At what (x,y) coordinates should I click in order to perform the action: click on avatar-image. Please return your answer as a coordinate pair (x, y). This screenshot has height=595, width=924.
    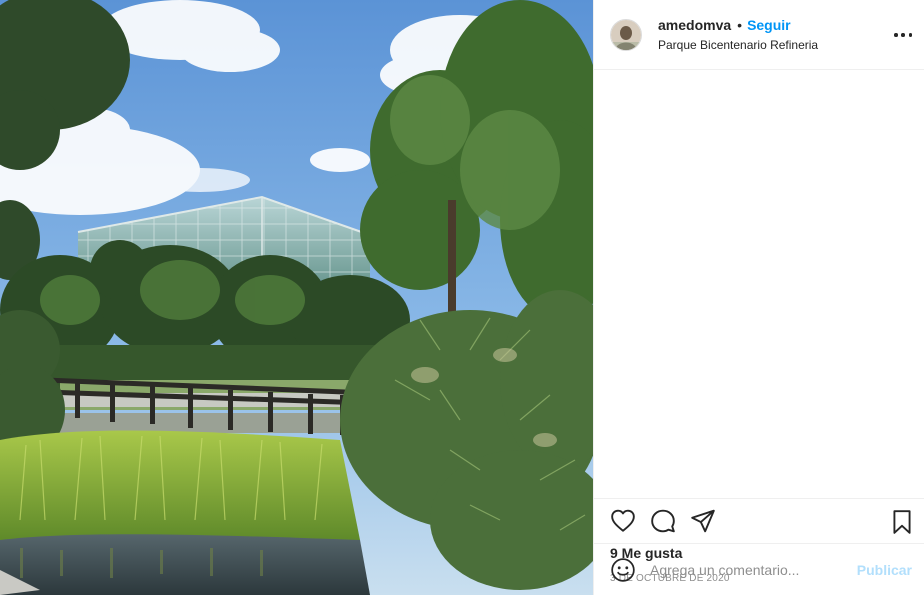
    Looking at the image, I should click on (626, 34).